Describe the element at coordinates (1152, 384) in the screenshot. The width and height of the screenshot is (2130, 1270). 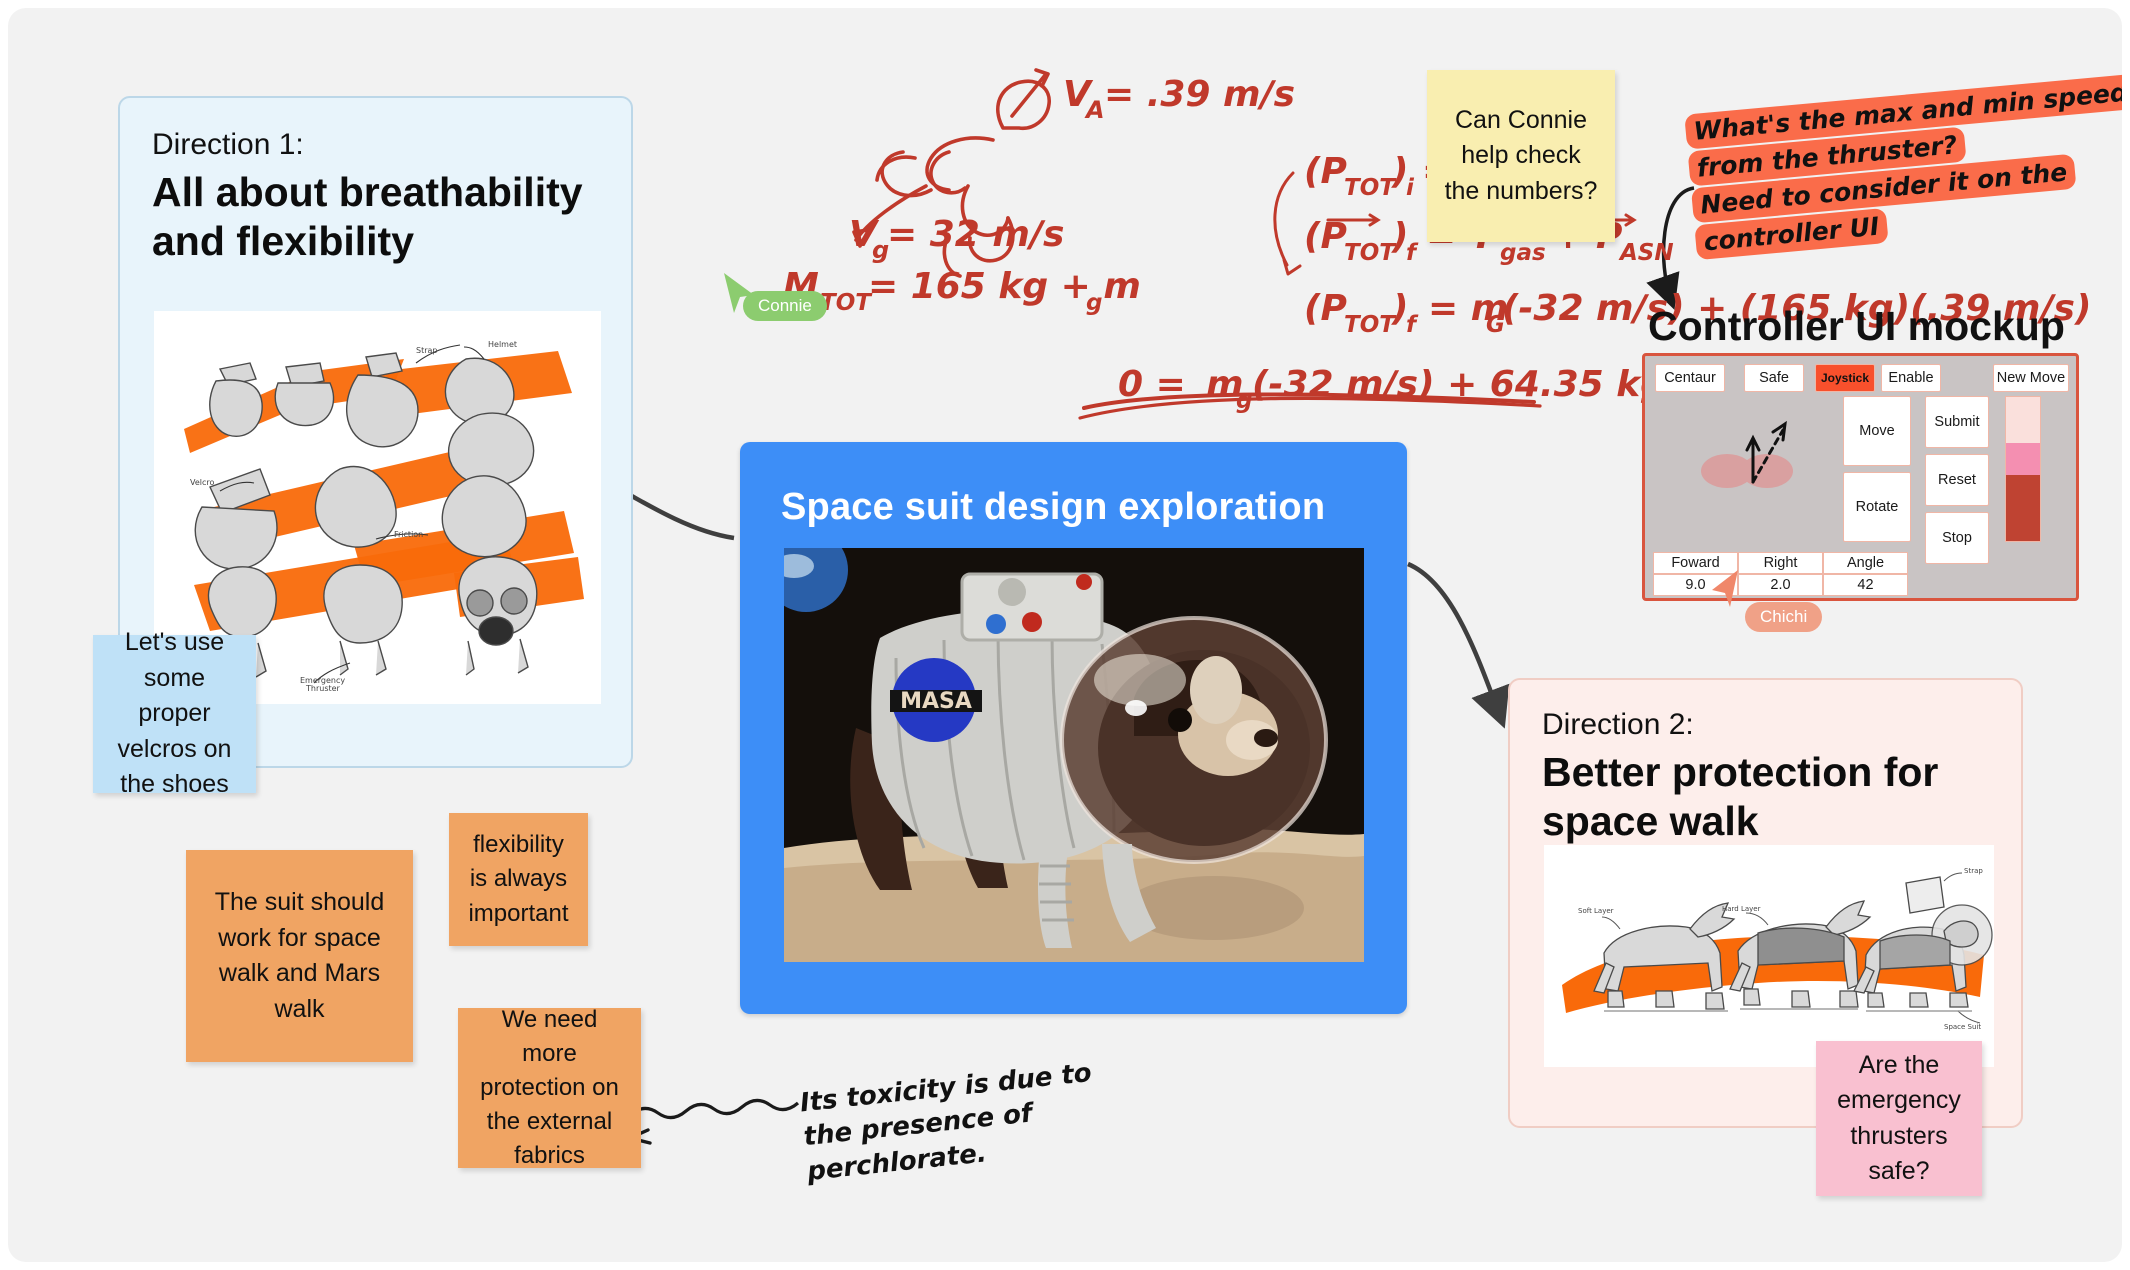
I see `svg-text: 0 =` at that location.